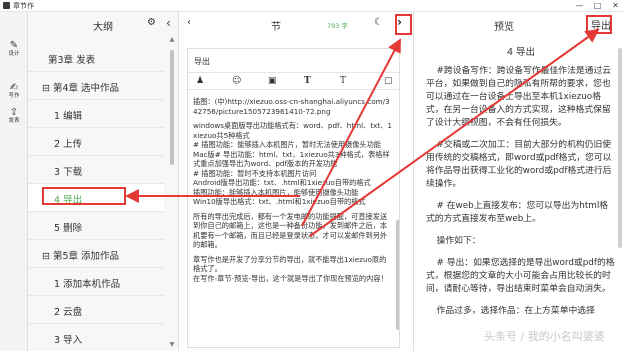  I want to click on document-title: 导出, so click(202, 61).